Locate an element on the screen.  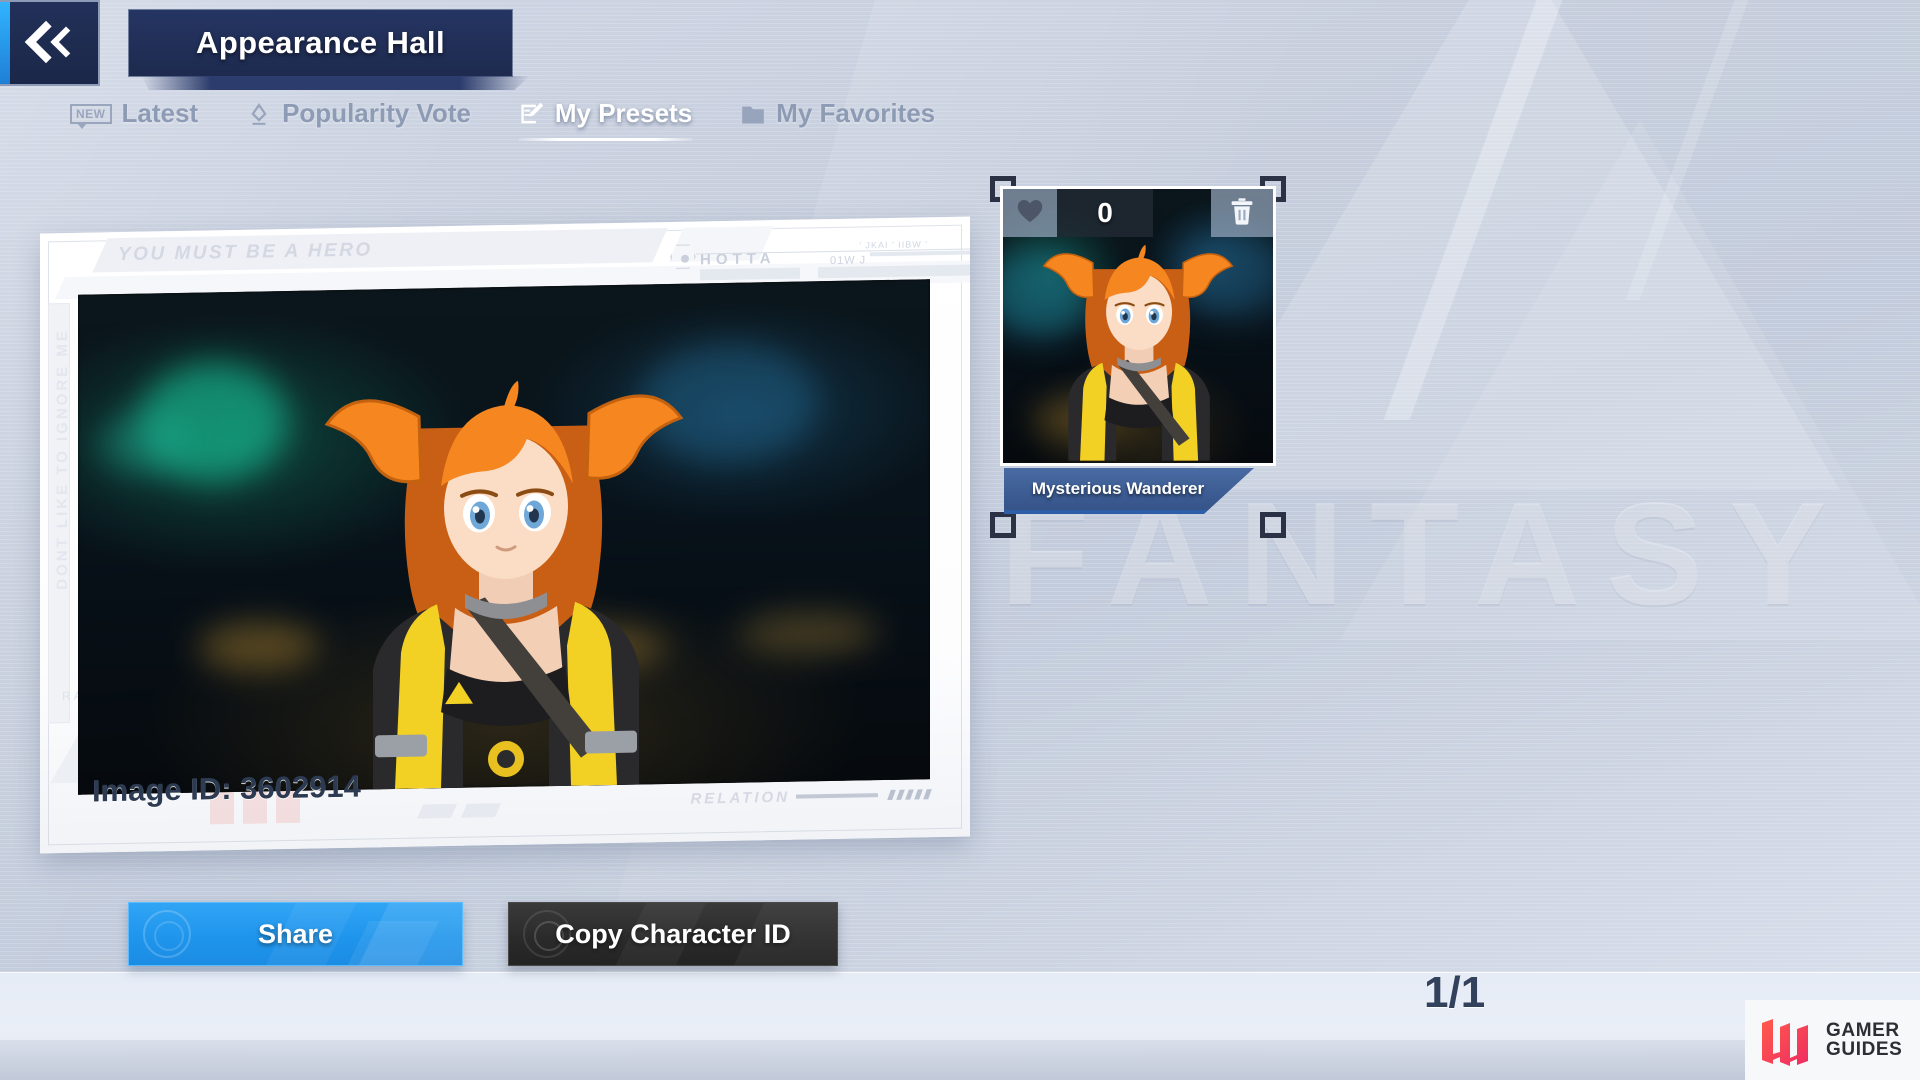
share-watermark-icon is located at coordinates (167, 934).